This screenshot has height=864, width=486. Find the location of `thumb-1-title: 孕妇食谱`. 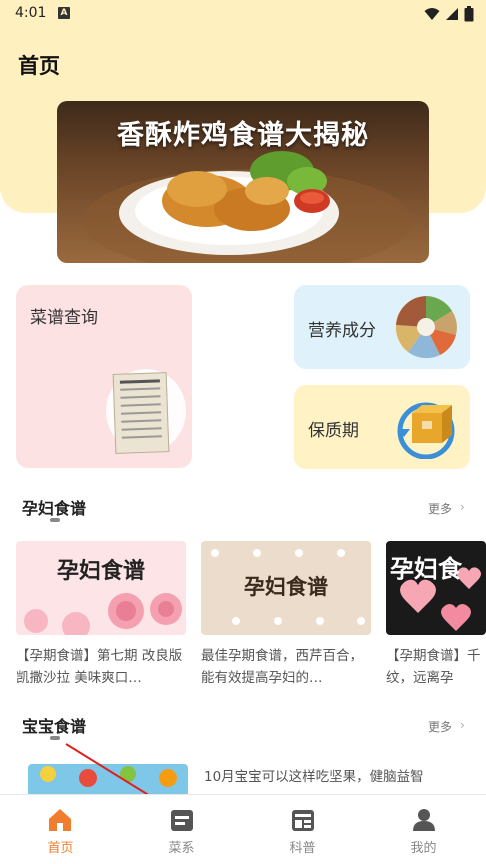

thumb-1-title: 孕妇食谱 is located at coordinates (100, 571).